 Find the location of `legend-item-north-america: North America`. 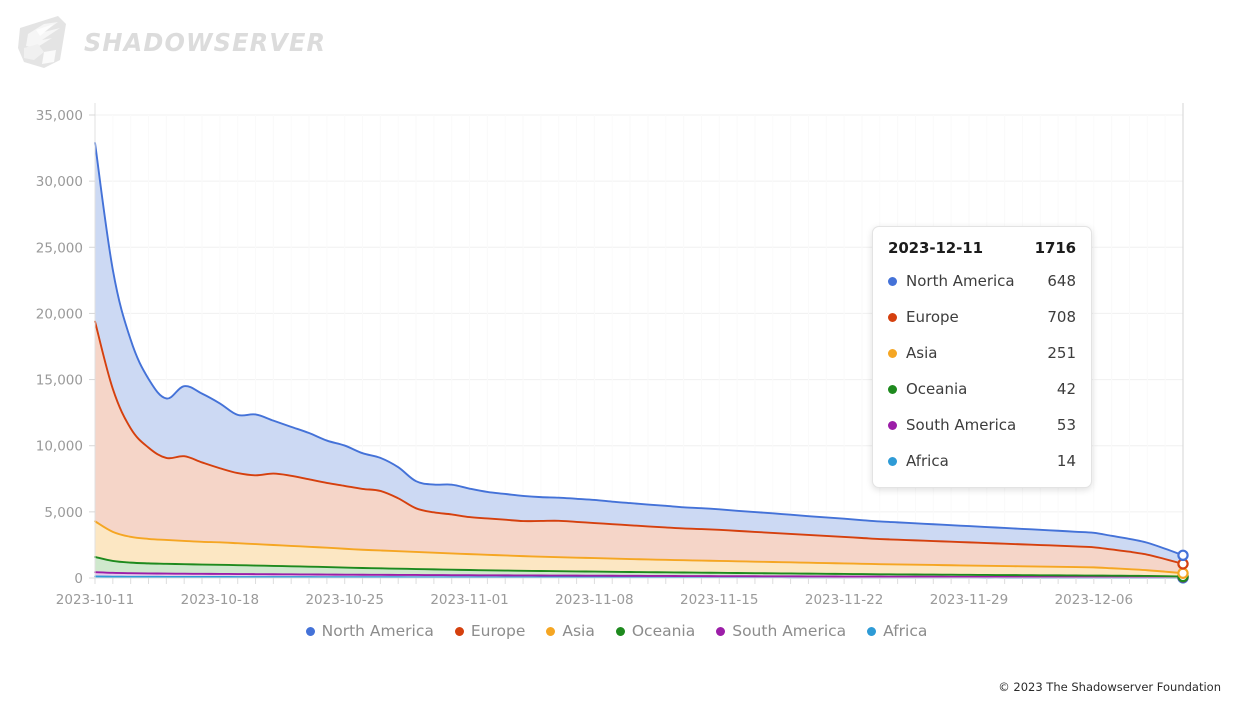

legend-item-north-america: North America is located at coordinates (369, 631).